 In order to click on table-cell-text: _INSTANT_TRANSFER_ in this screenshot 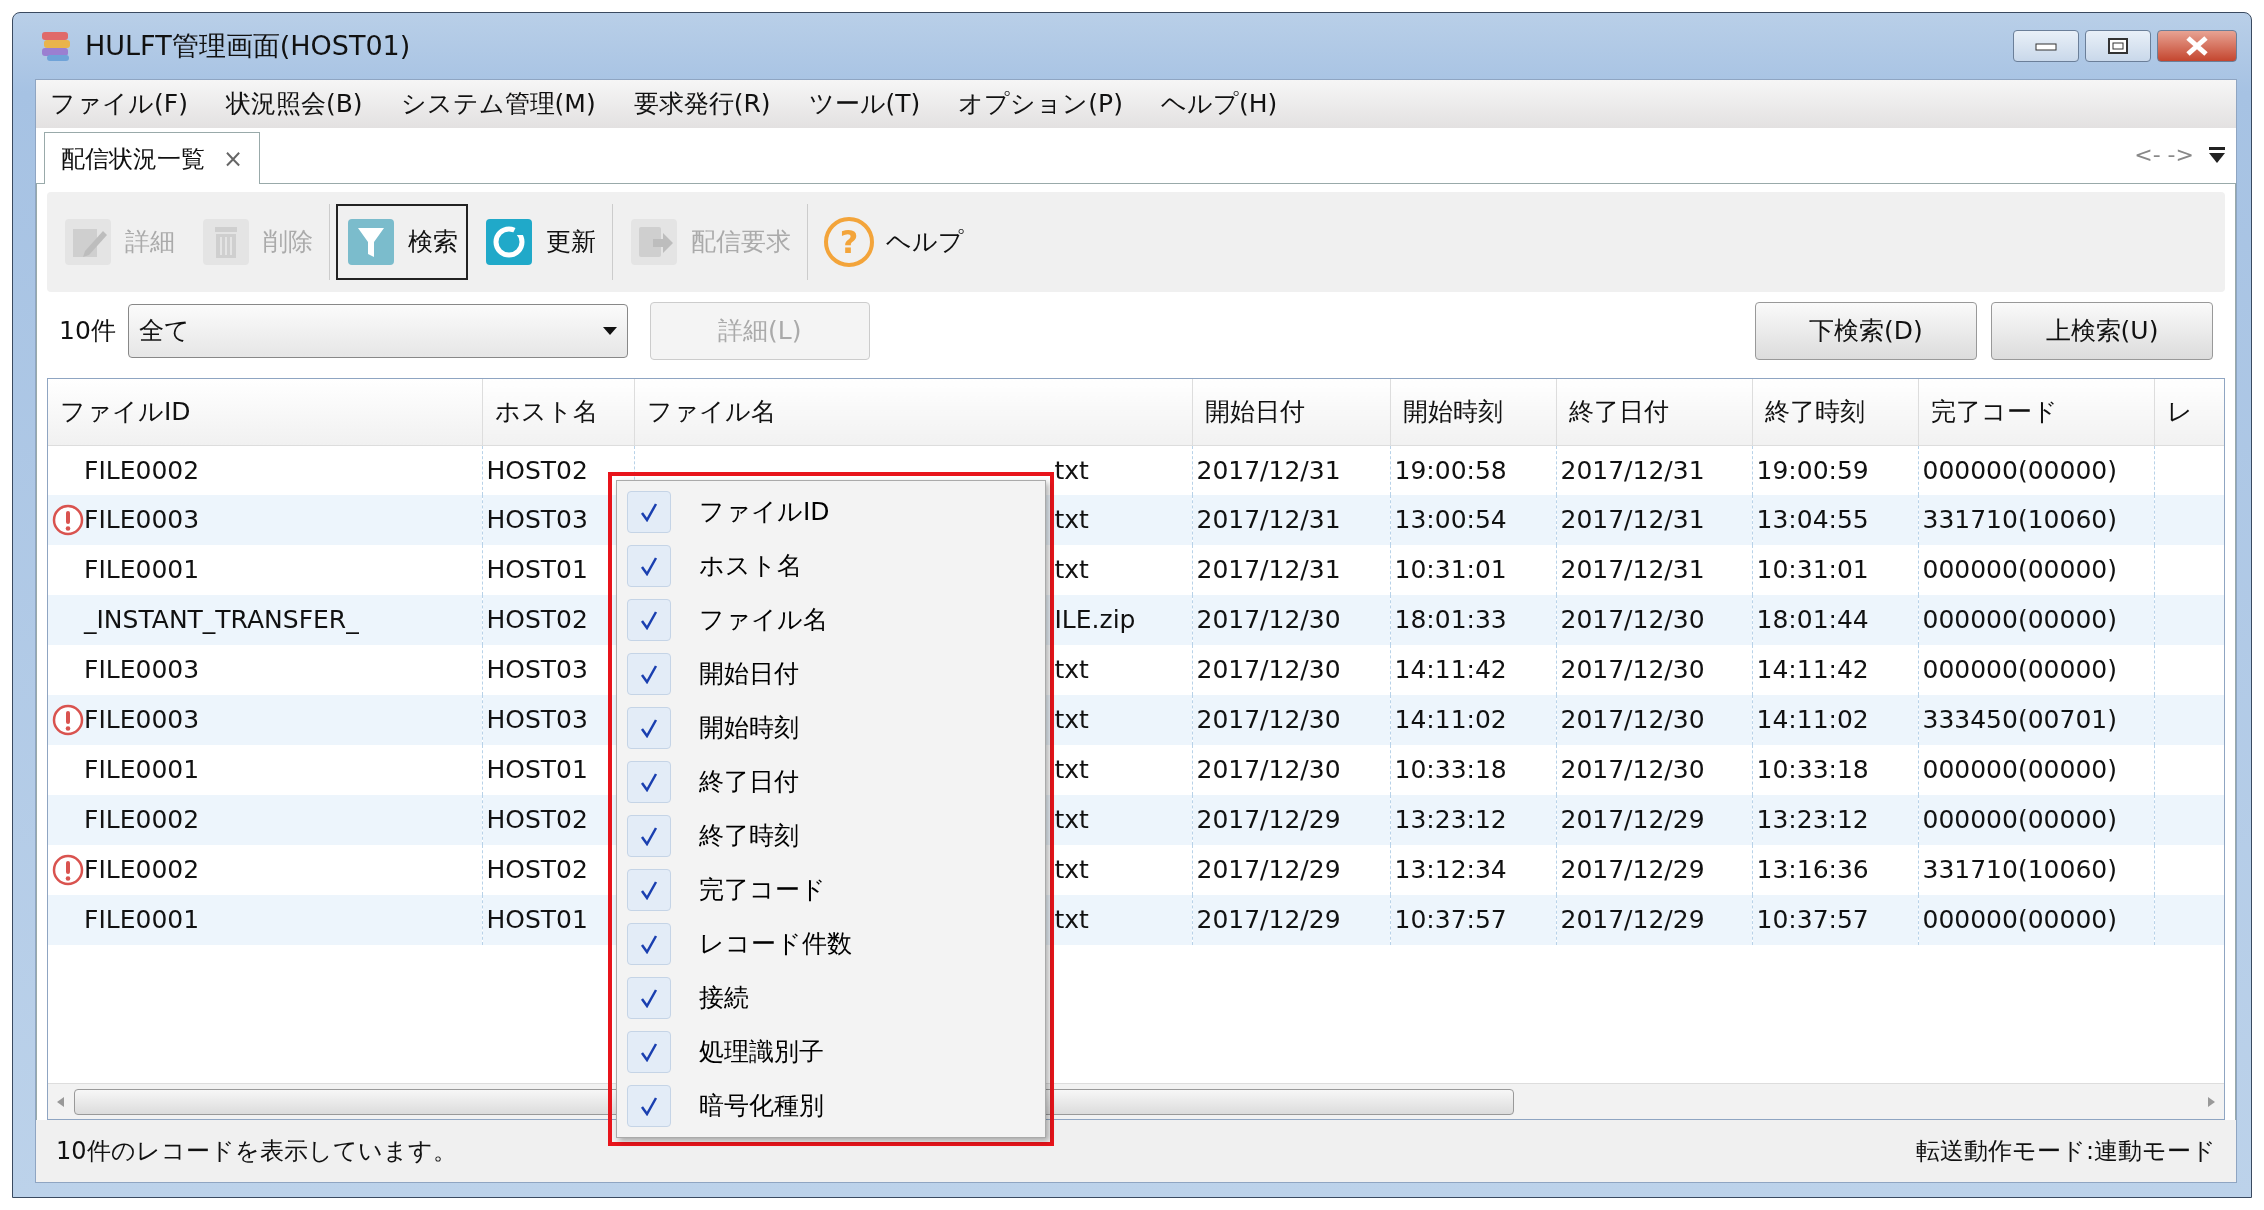, I will do `click(221, 620)`.